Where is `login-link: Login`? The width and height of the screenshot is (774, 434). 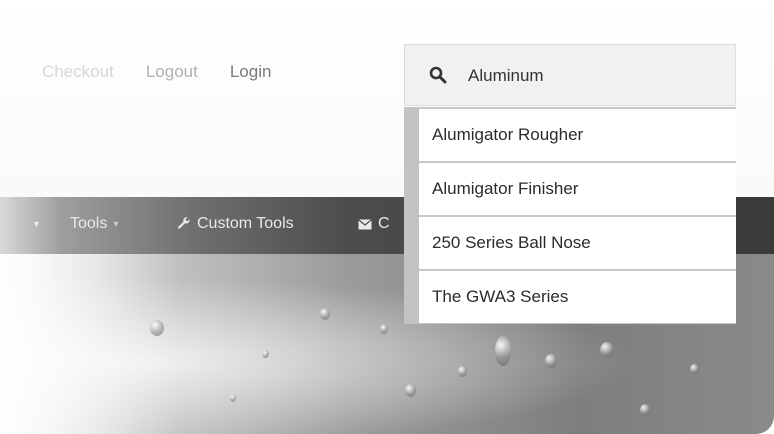 login-link: Login is located at coordinates (251, 72).